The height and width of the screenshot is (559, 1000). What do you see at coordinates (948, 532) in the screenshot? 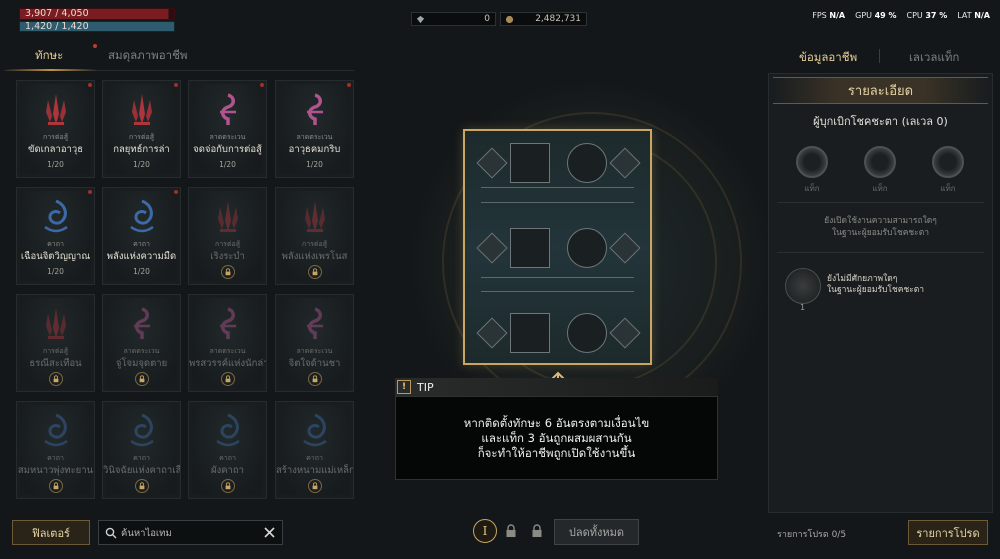
I see `procs-button: รายการโปรด` at bounding box center [948, 532].